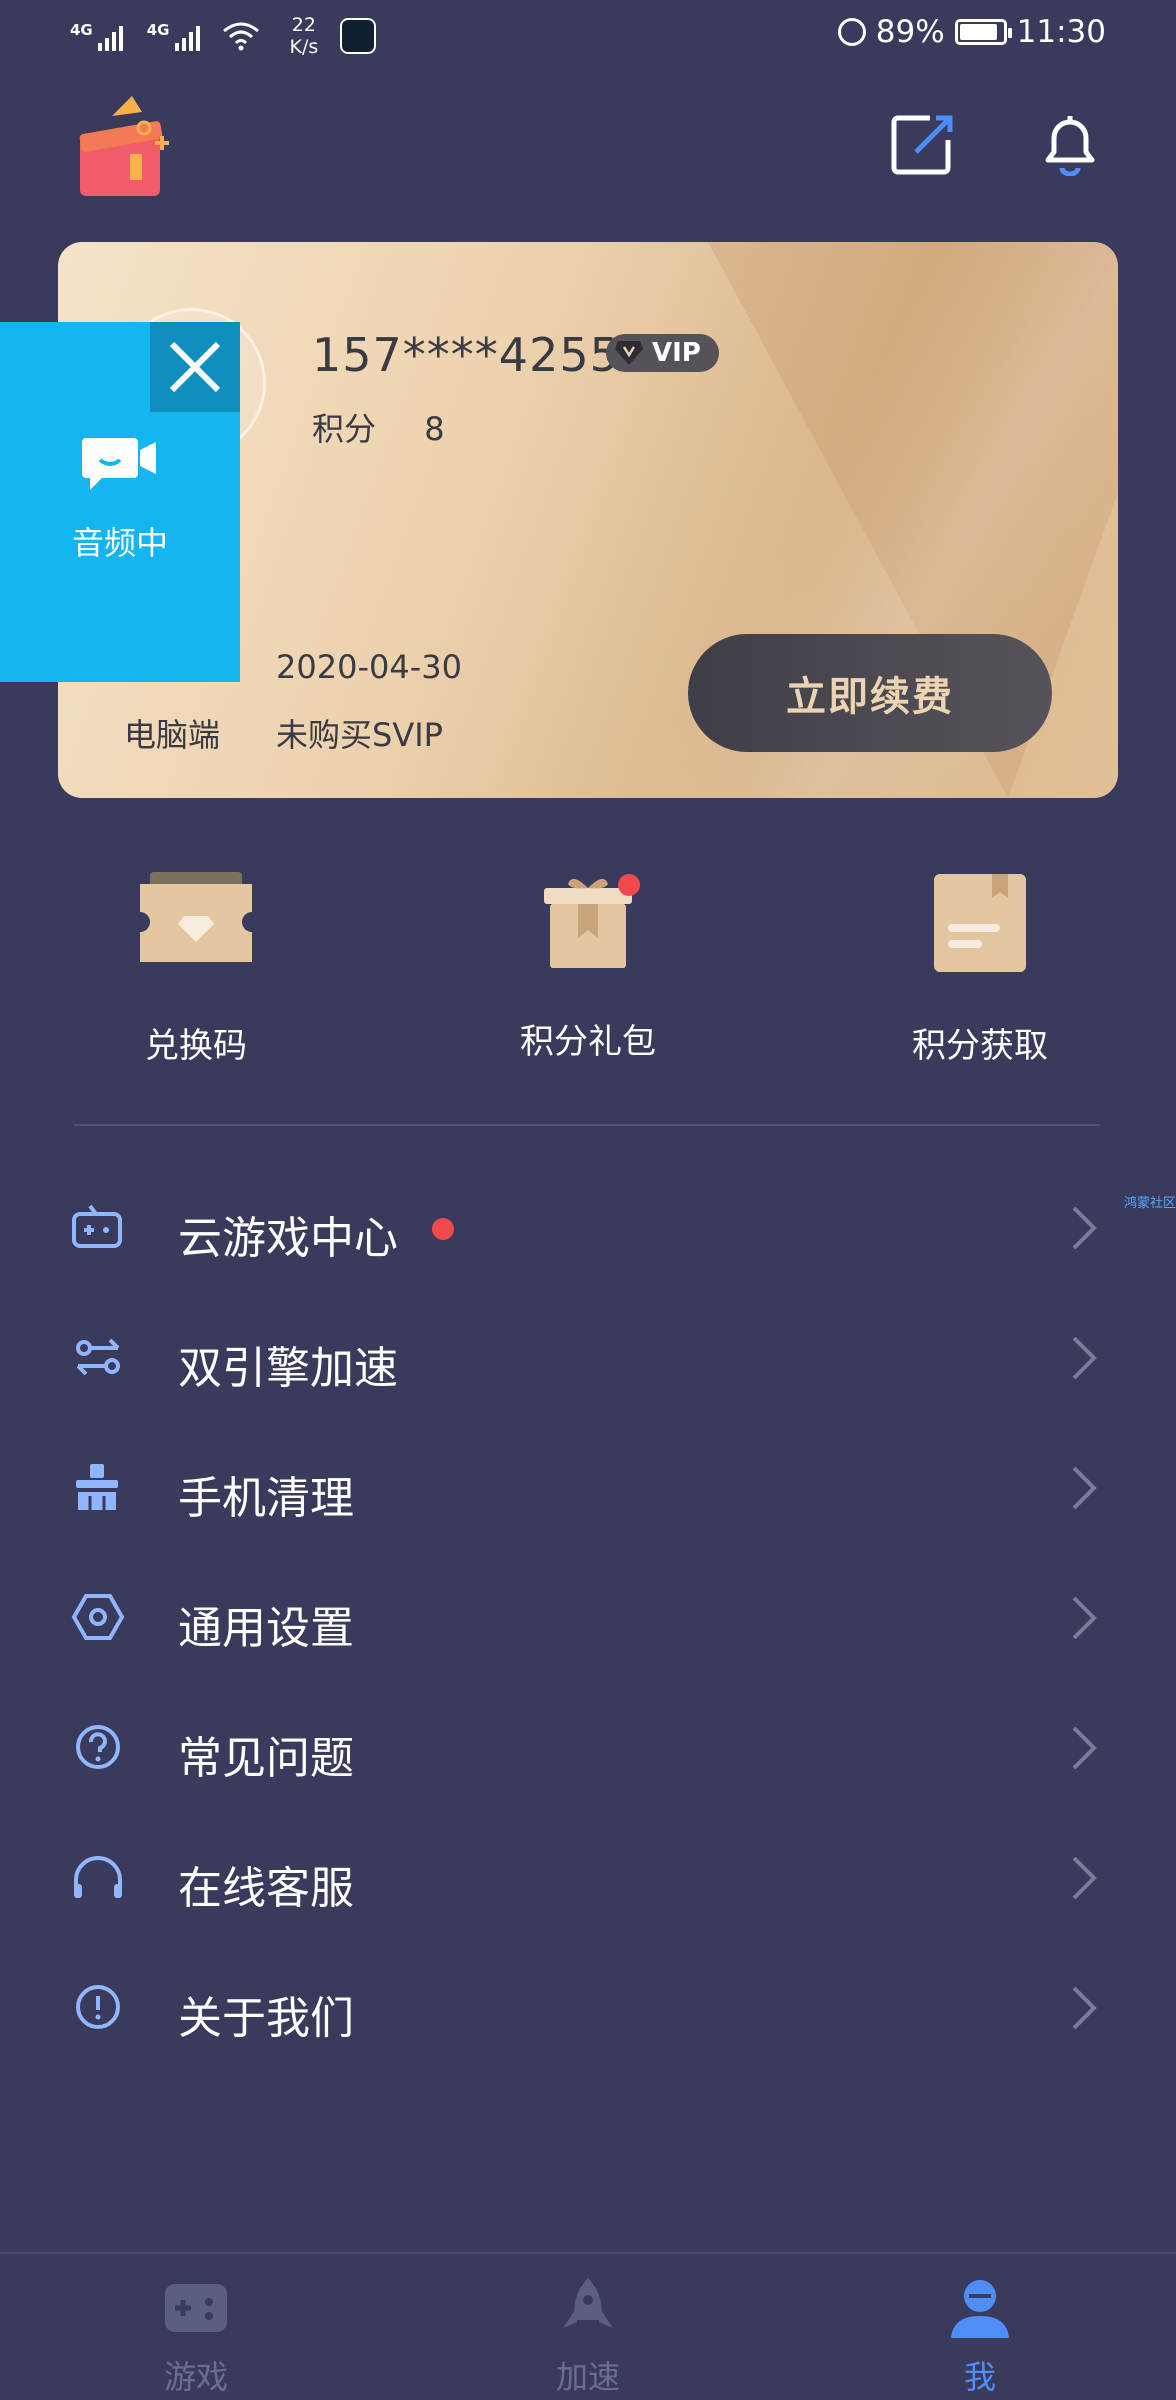 Image resolution: width=1176 pixels, height=2400 pixels. I want to click on close-icon, so click(195, 367).